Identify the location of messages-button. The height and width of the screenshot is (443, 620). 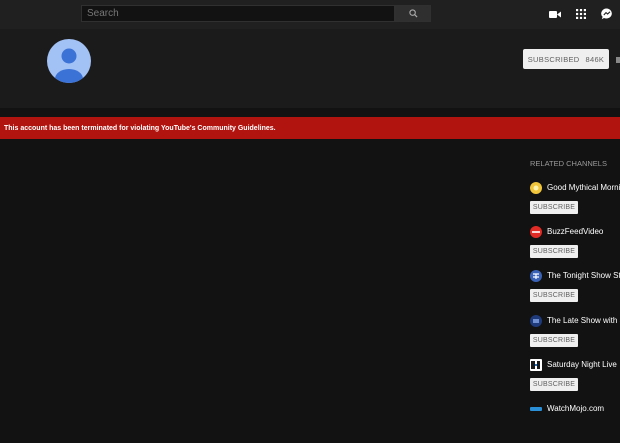
(607, 14).